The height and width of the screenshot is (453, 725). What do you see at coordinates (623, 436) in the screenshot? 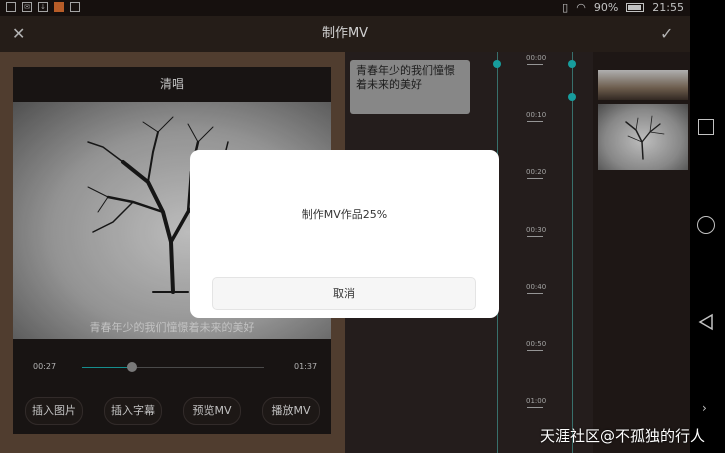
I see `watermark: 天涯社区@不孤独的行人` at bounding box center [623, 436].